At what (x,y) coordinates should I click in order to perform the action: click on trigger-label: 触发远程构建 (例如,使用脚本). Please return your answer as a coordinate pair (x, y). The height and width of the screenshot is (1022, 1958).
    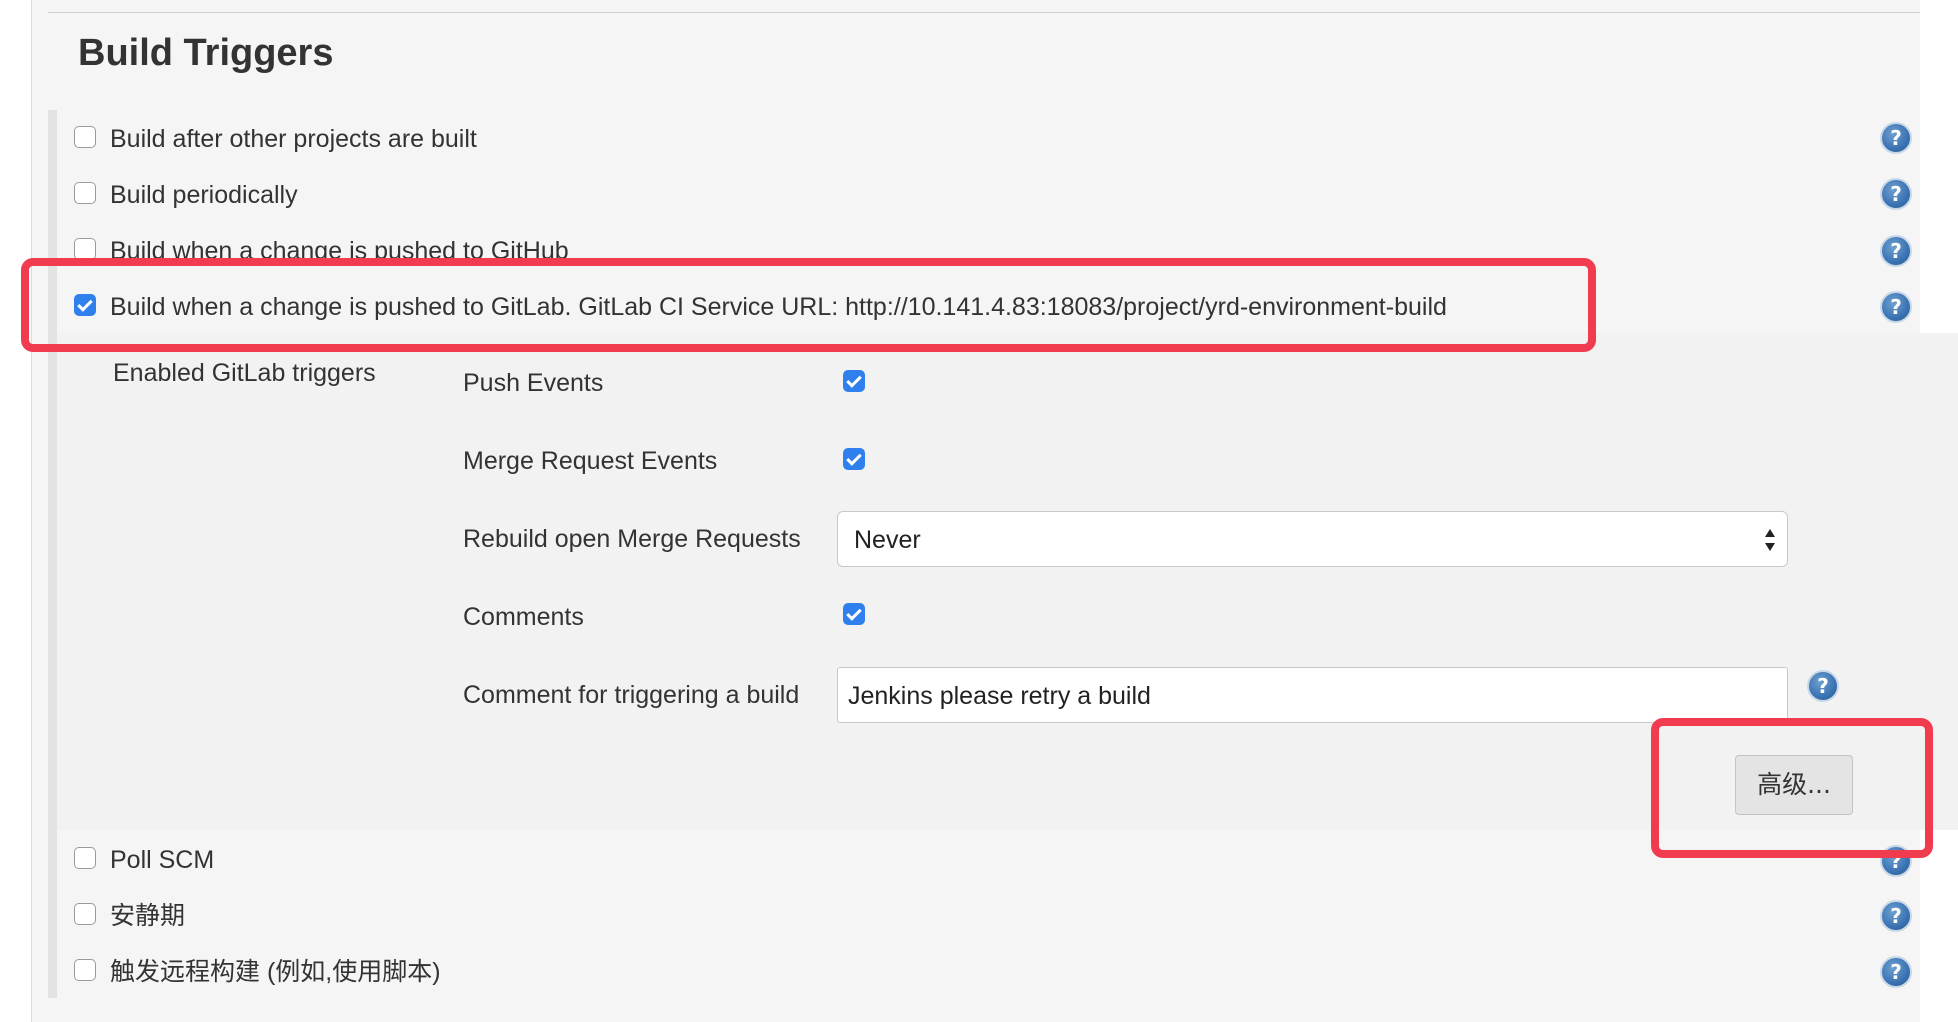
    Looking at the image, I should click on (275, 972).